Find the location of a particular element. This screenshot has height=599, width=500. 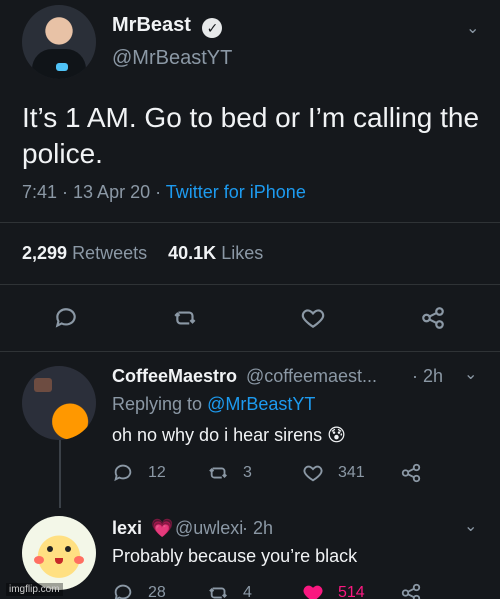

tweet-client: Twitter for iPhone is located at coordinates (236, 192).